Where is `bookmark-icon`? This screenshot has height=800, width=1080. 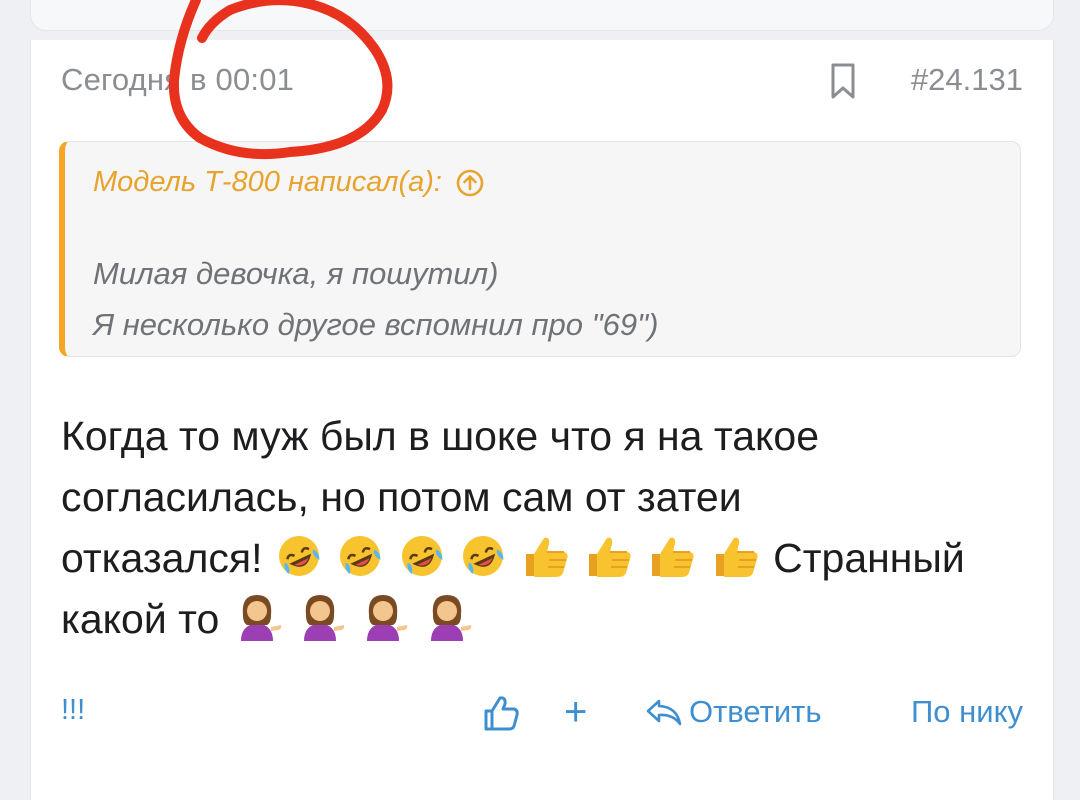 bookmark-icon is located at coordinates (843, 81).